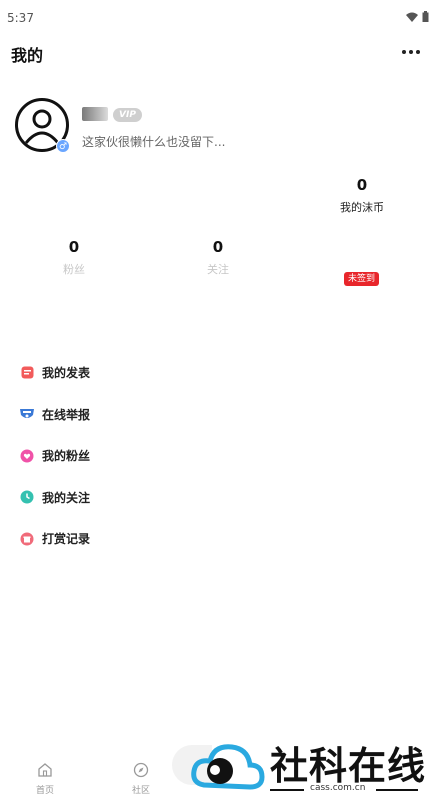 The width and height of the screenshot is (437, 805). I want to click on nav-tab-community: 社区, so click(141, 779).